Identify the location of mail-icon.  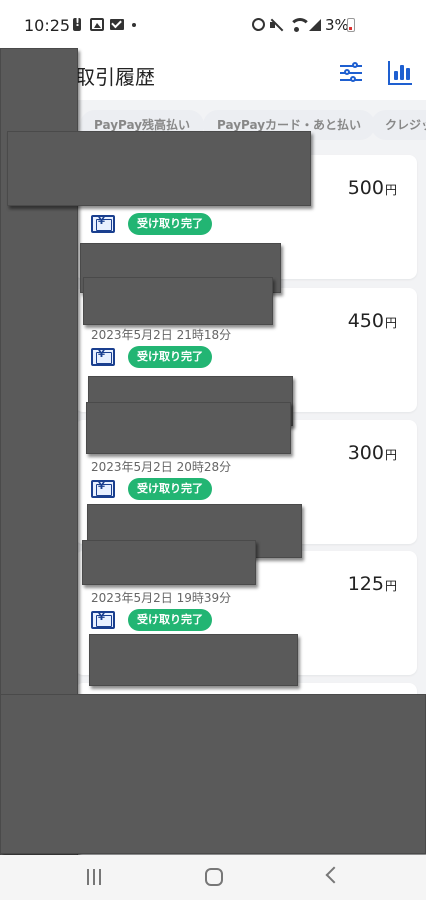
(117, 24).